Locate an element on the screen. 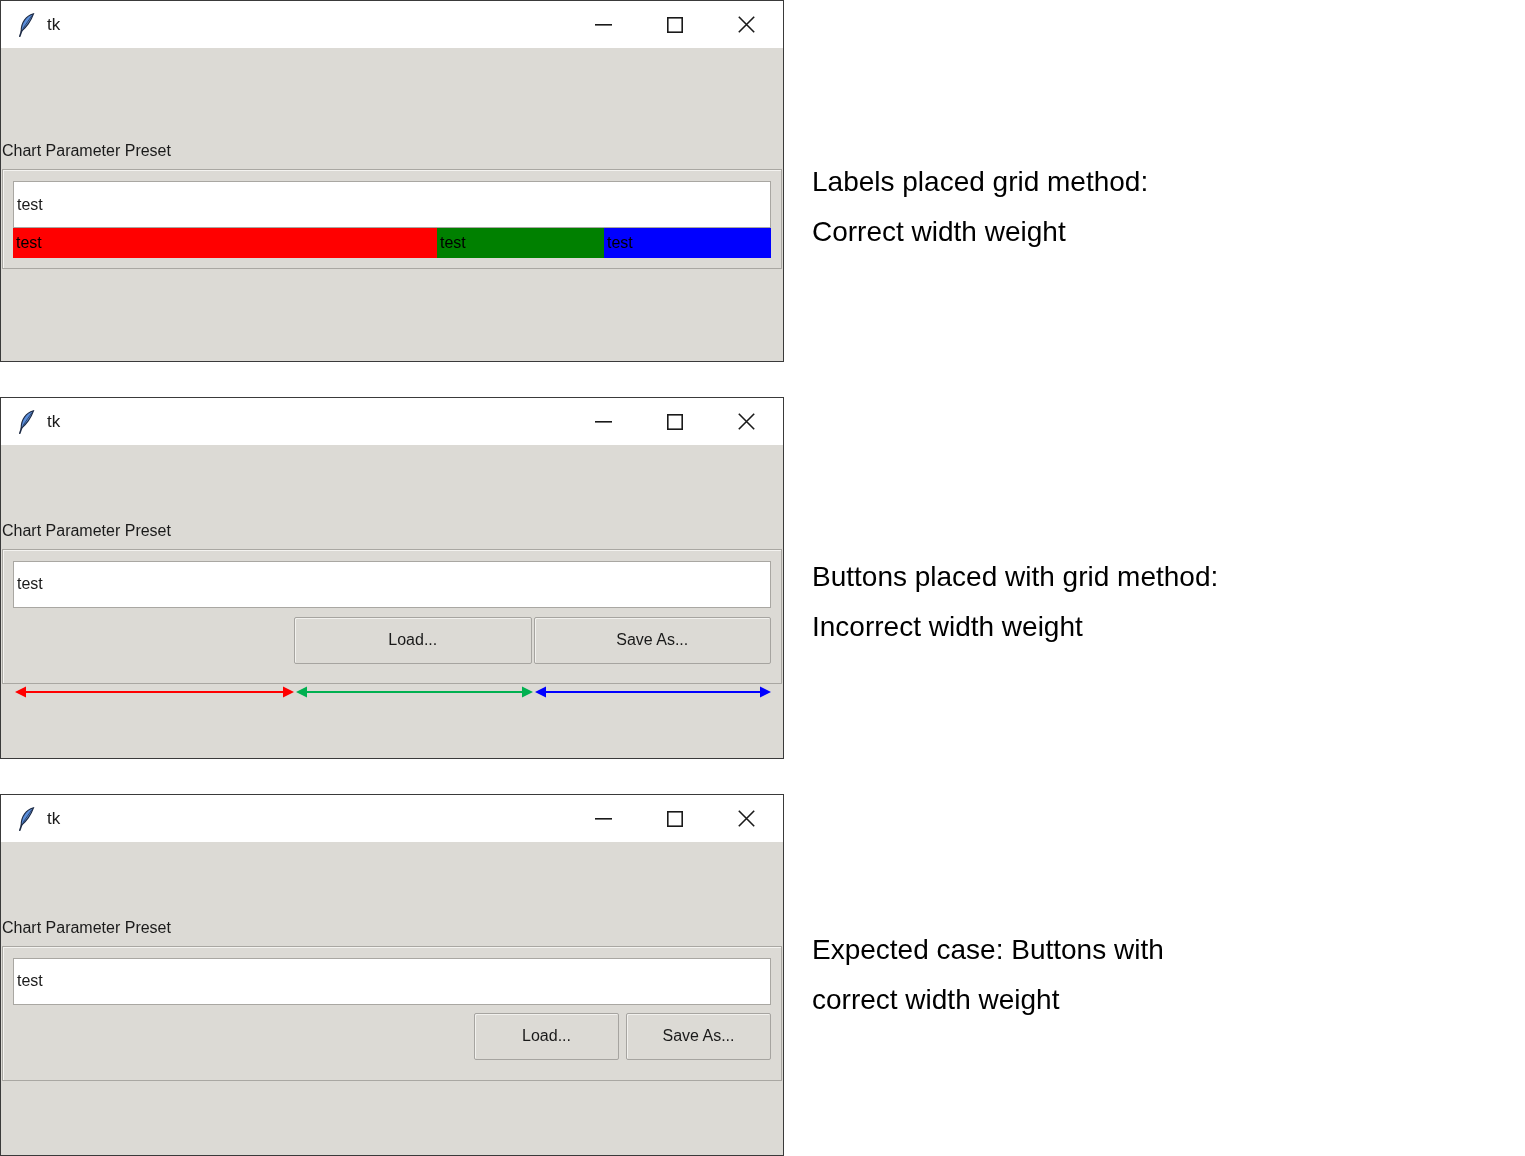 The image size is (1525, 1156). caption-text: Labels placed grid method: Correct width weight is located at coordinates (980, 207).